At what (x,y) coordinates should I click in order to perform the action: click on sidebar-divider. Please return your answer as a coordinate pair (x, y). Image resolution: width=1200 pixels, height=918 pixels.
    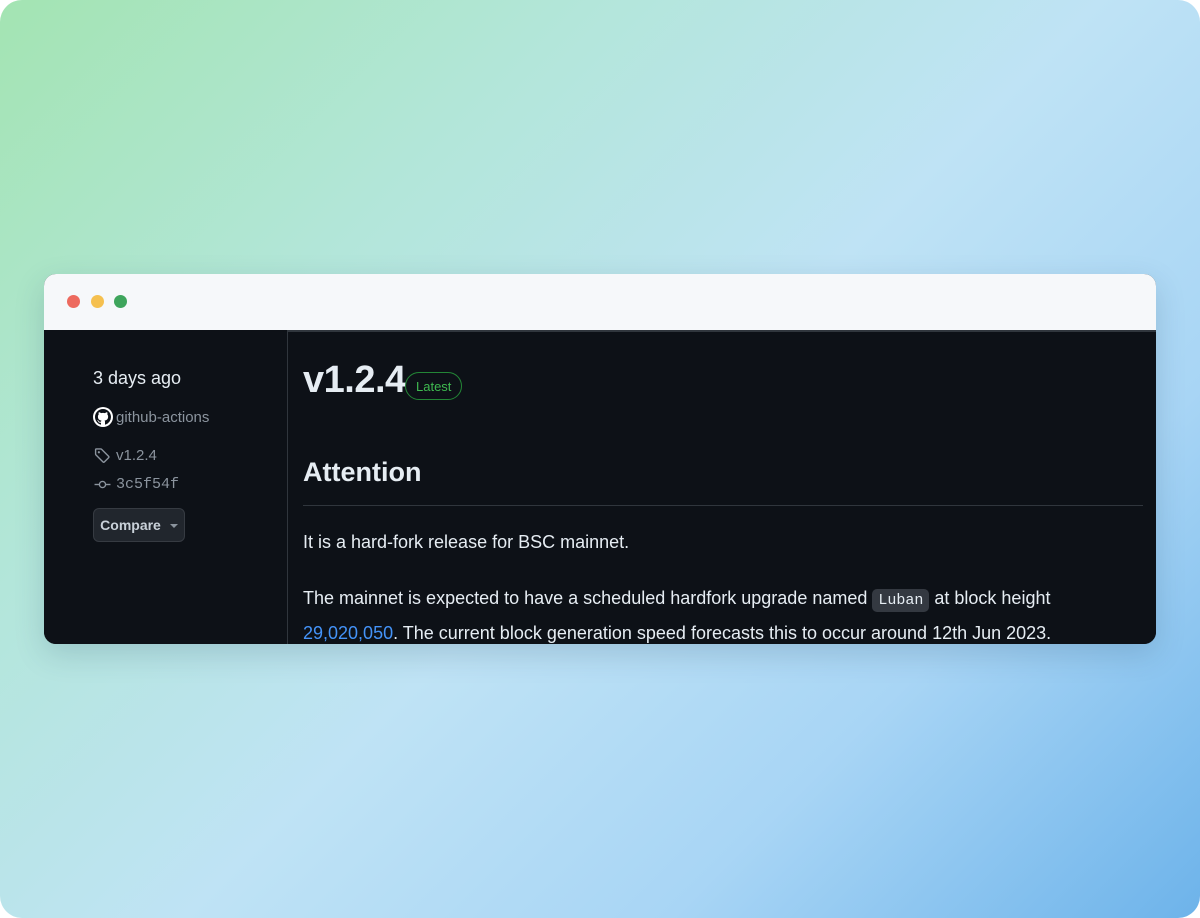
    Looking at the image, I should click on (287, 488).